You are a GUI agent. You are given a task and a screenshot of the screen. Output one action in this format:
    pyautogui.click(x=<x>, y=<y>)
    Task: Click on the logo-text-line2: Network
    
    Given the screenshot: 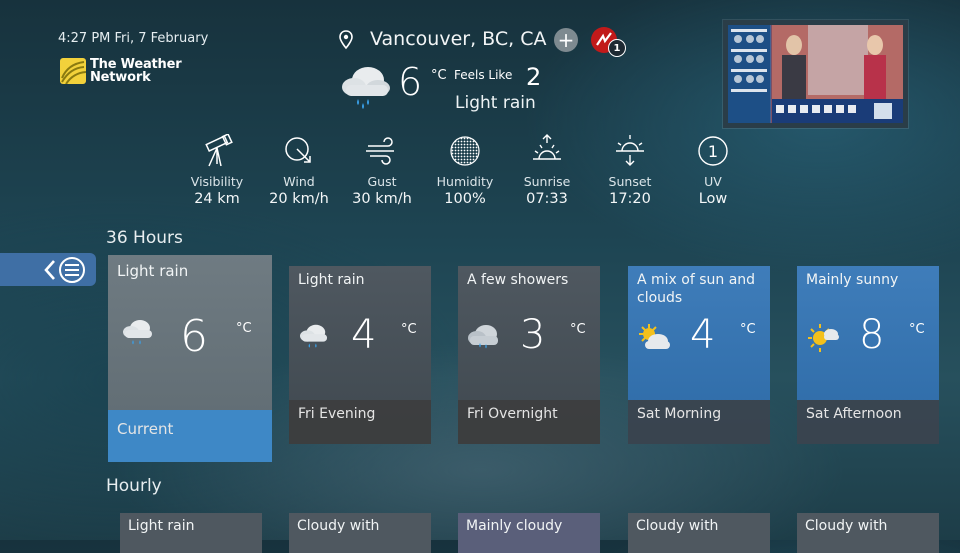 What is the action you would take?
    pyautogui.click(x=120, y=77)
    